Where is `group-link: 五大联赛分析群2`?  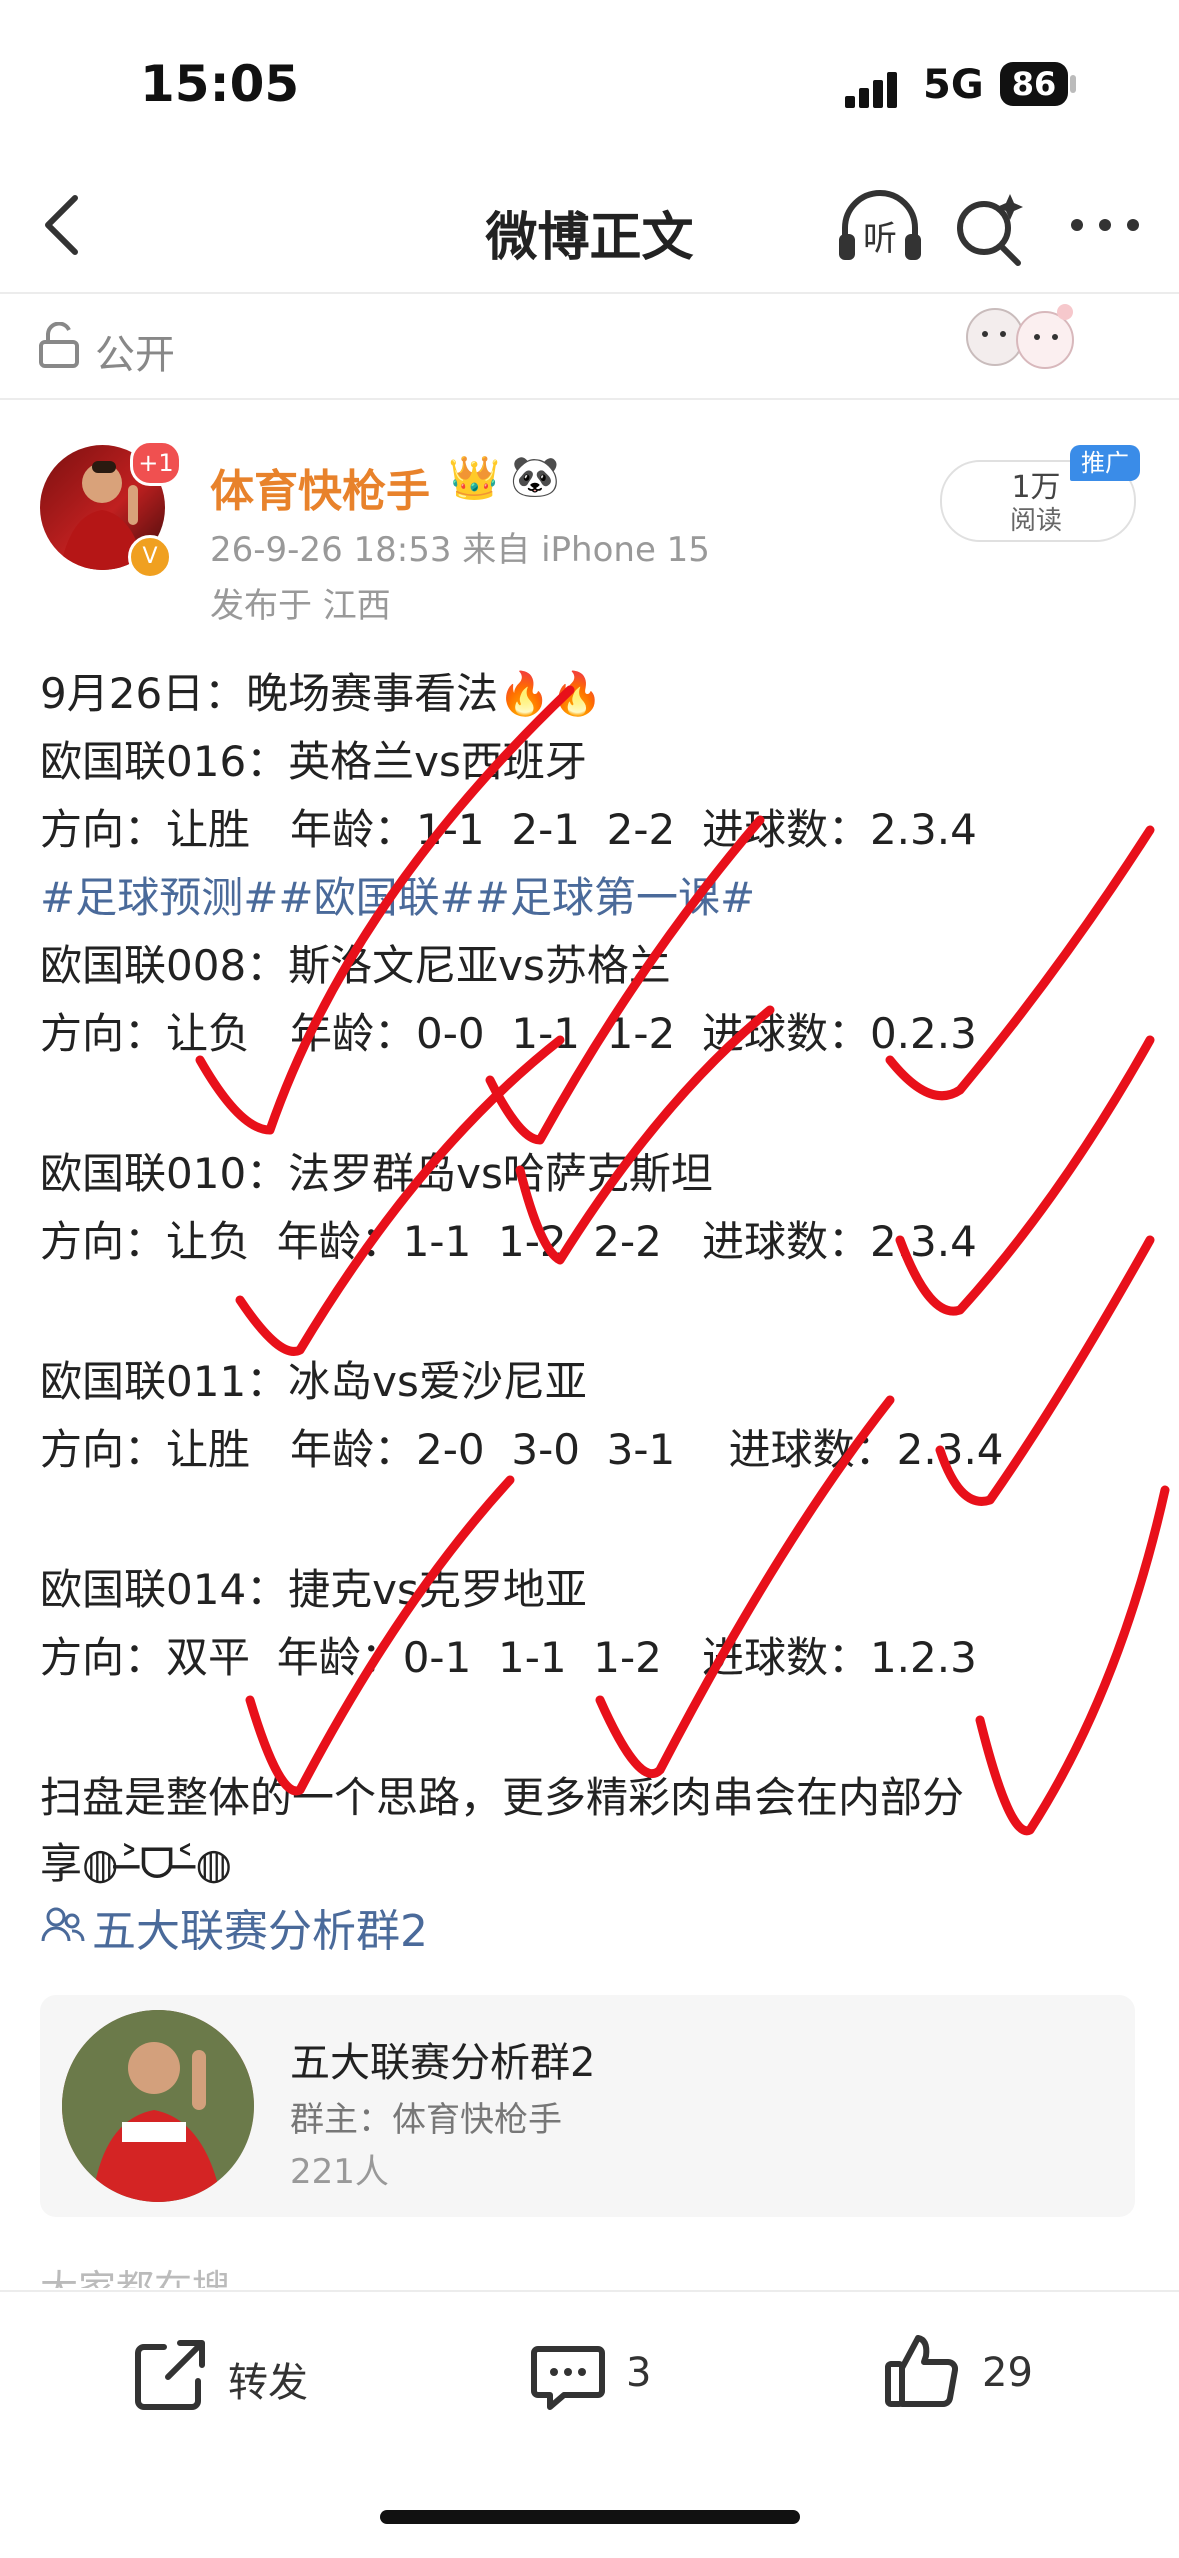
group-link: 五大联赛分析群2 is located at coordinates (260, 1927).